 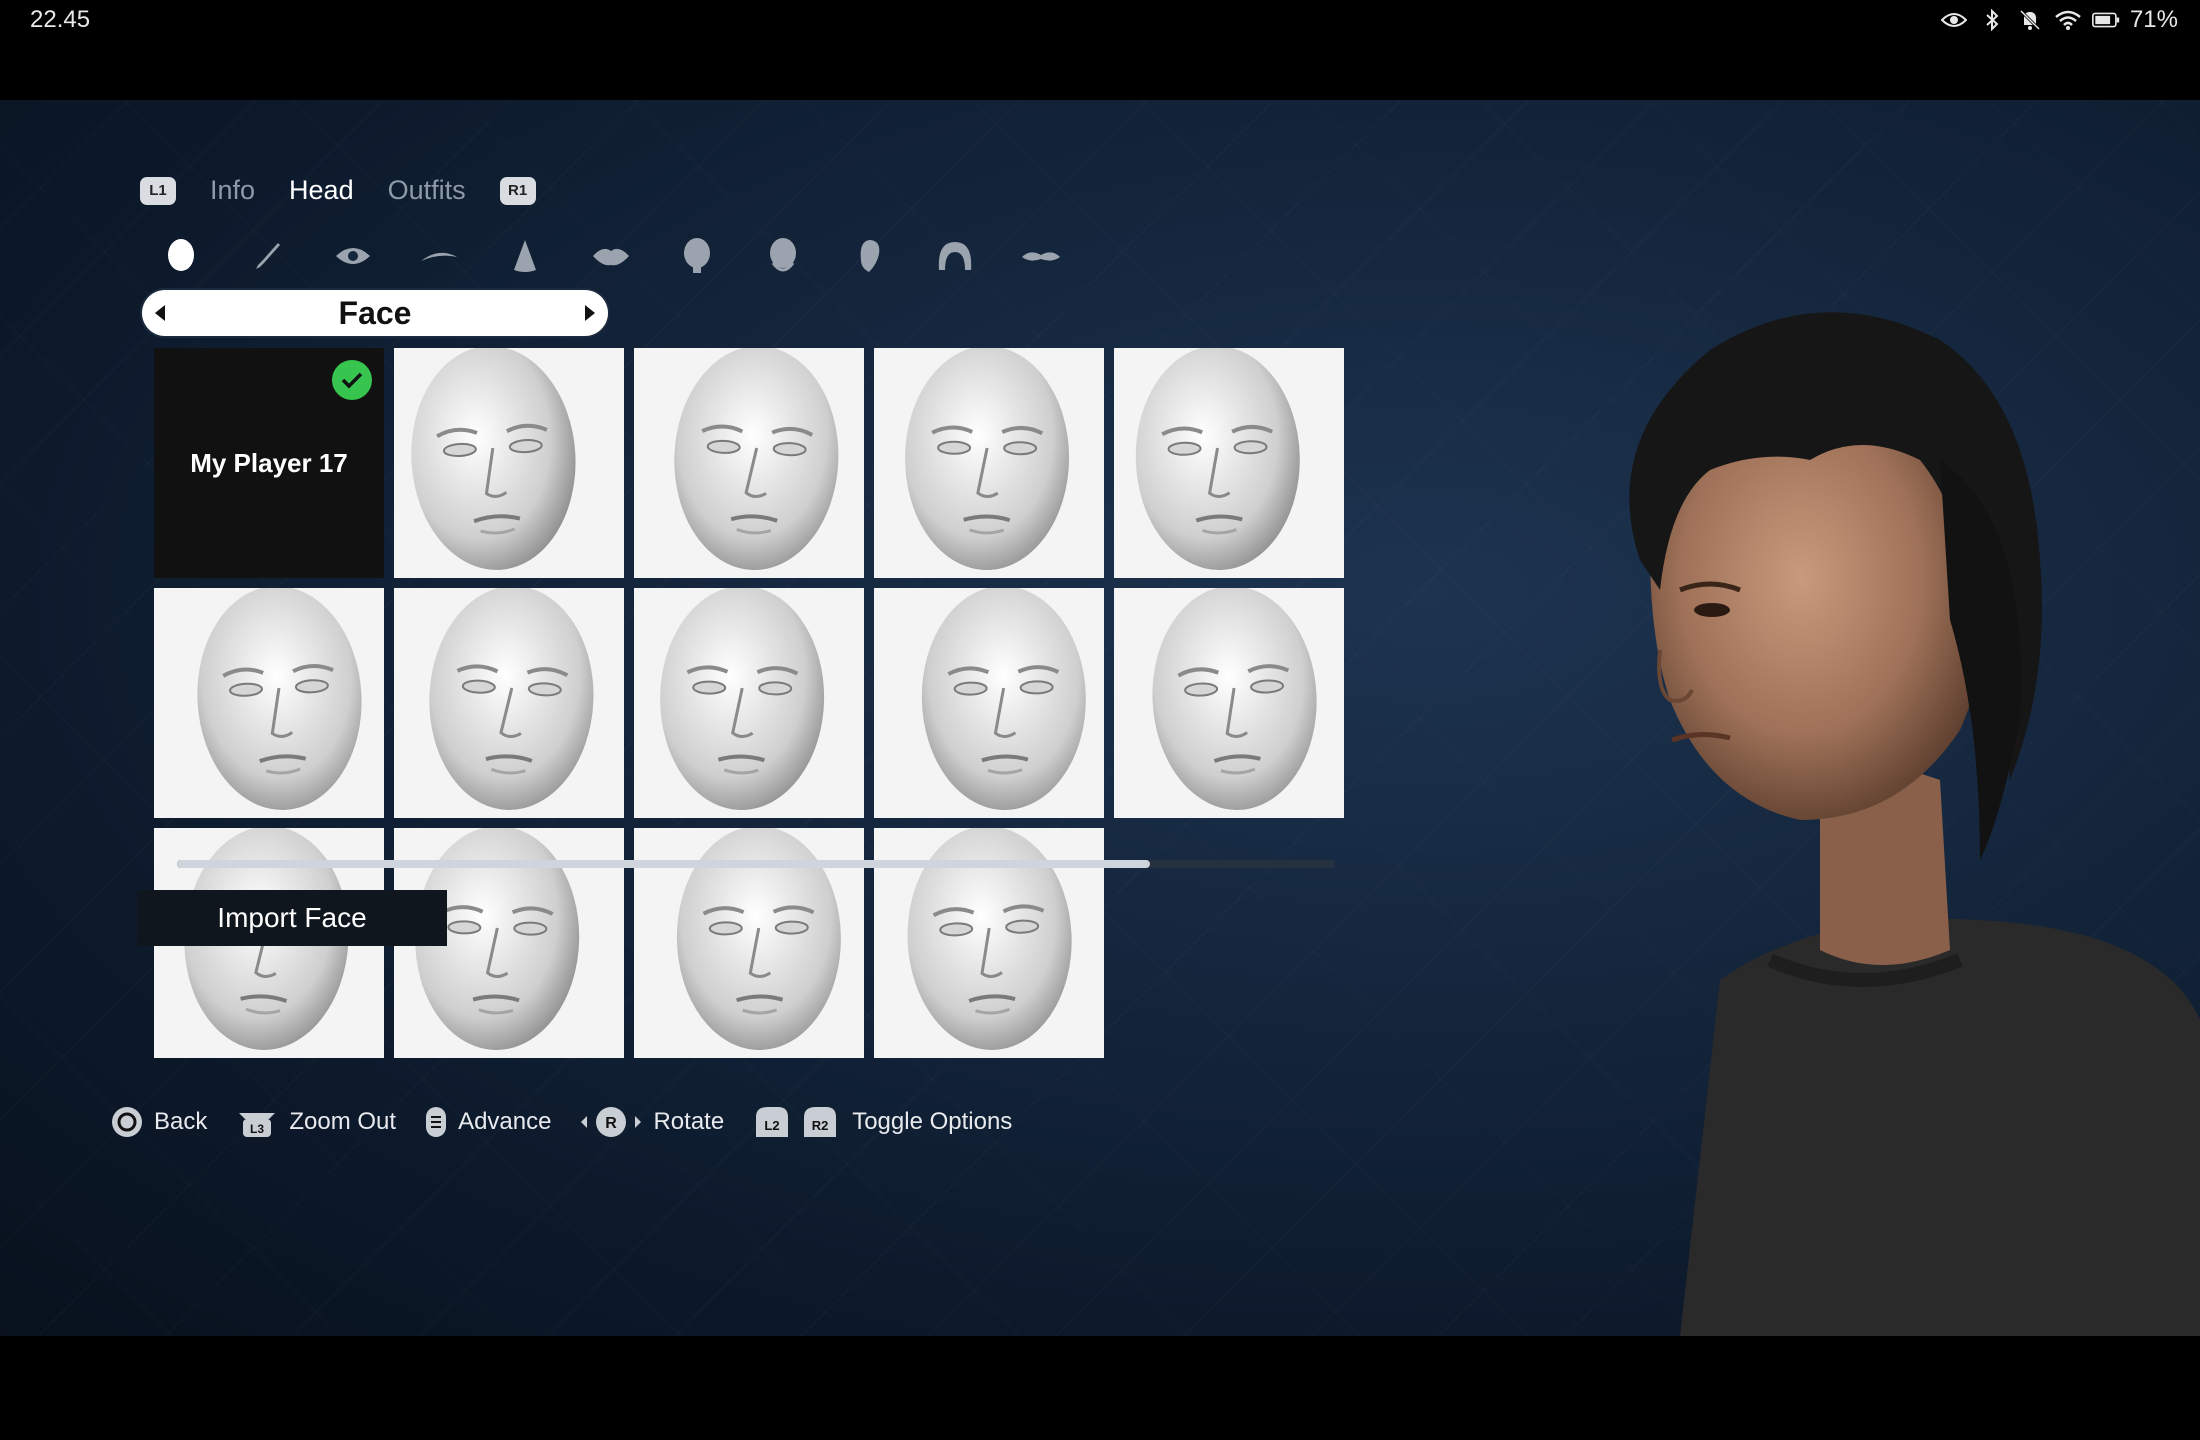 I want to click on category-icon-bar, so click(x=611, y=256).